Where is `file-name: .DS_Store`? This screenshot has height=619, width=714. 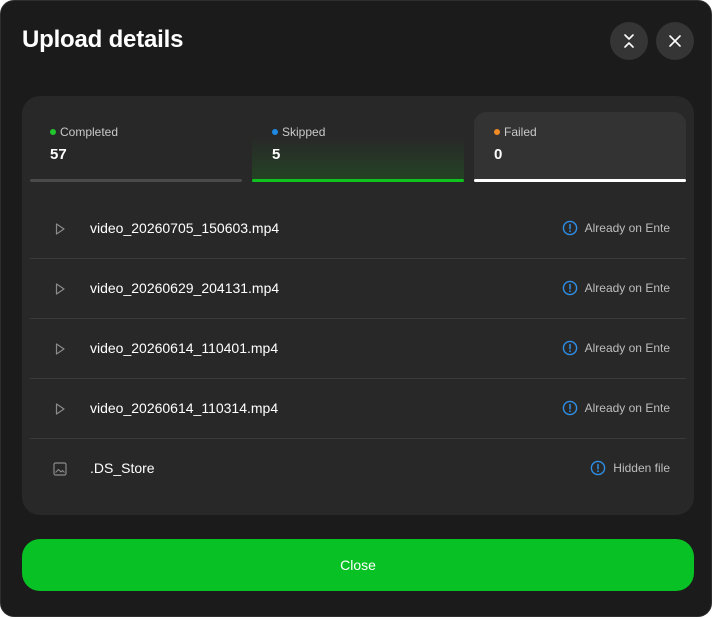 file-name: .DS_Store is located at coordinates (122, 468).